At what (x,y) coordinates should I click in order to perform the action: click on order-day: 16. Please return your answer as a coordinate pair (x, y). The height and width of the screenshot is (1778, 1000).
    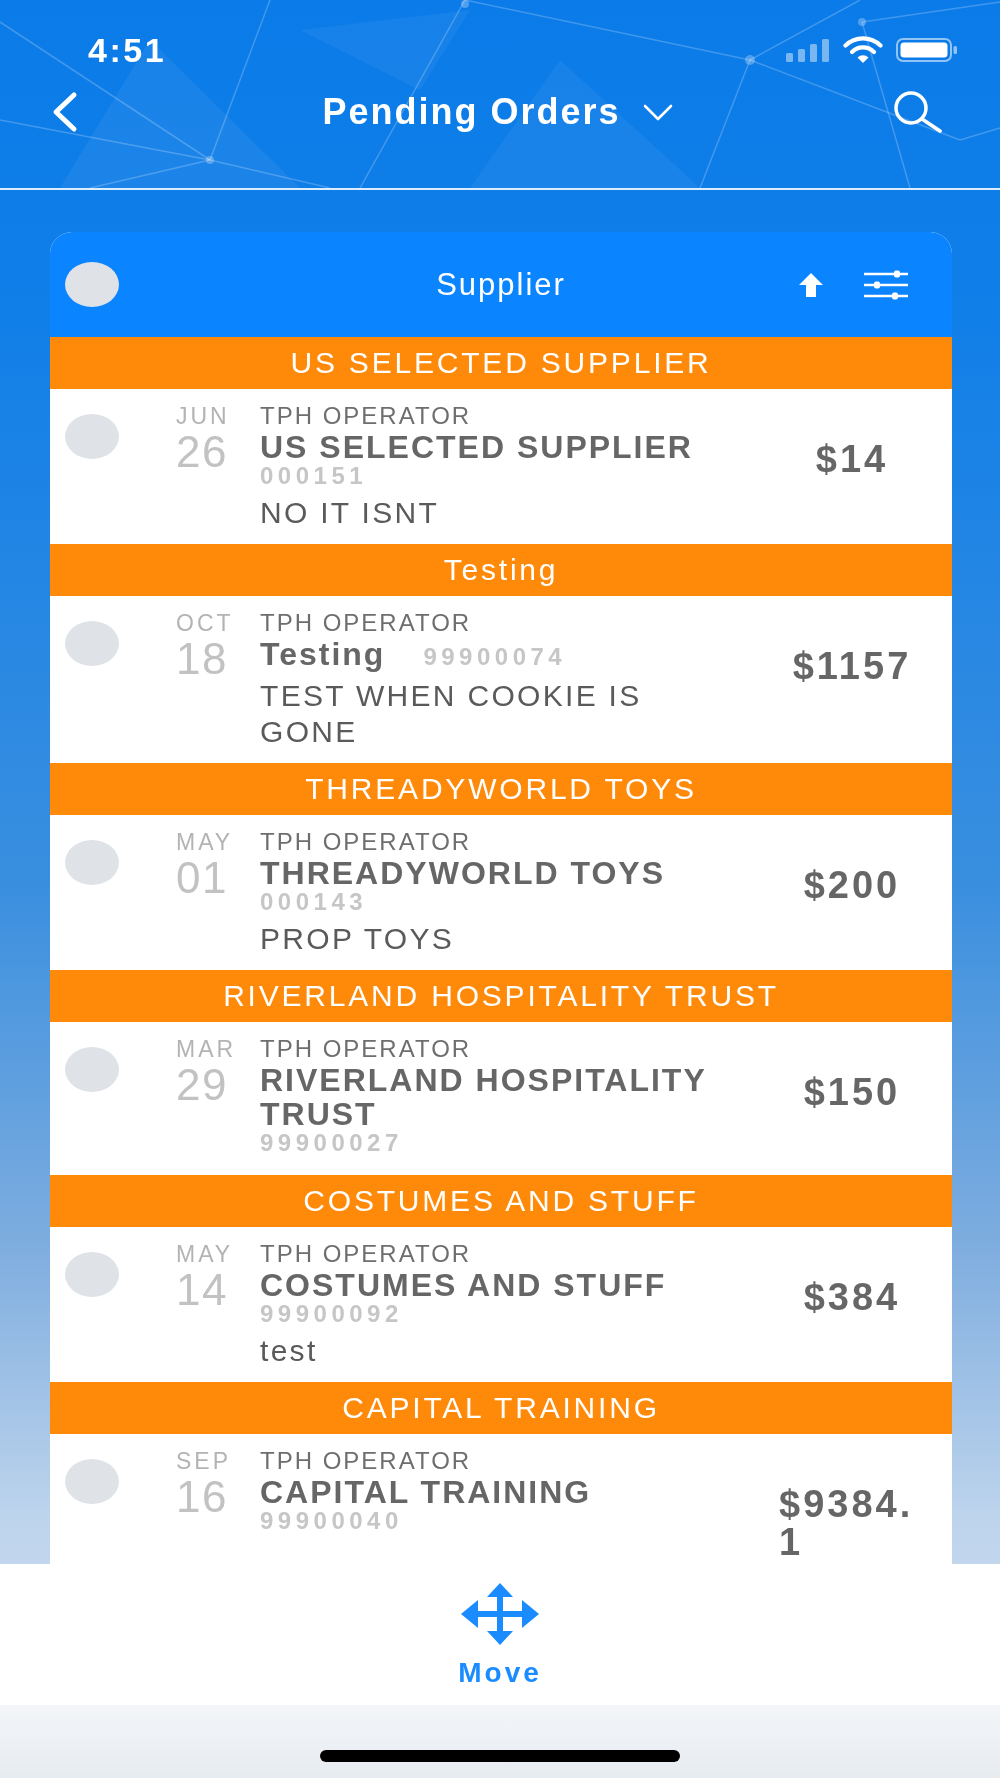
    Looking at the image, I should click on (202, 1497).